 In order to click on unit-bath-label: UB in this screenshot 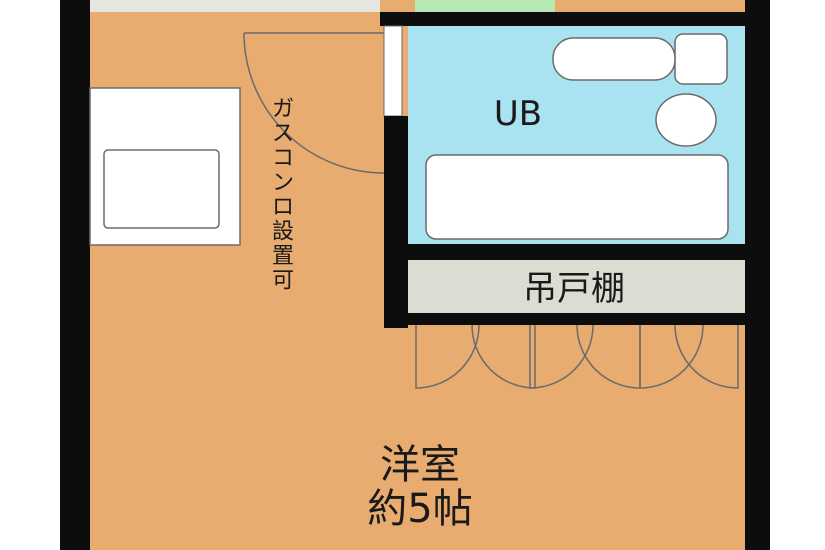, I will do `click(518, 114)`.